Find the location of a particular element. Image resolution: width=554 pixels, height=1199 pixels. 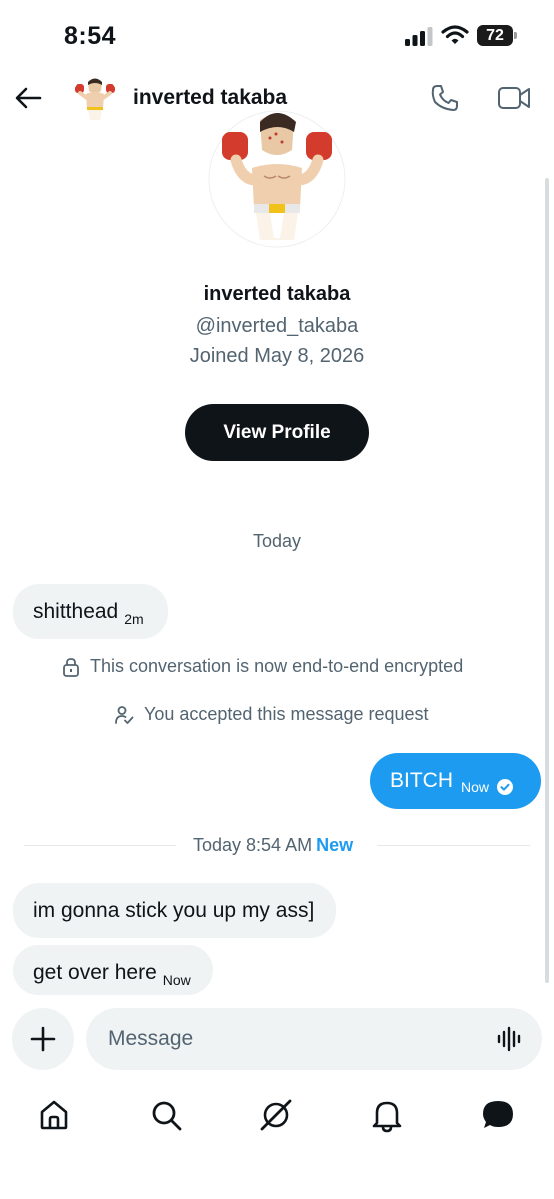

plus-icon is located at coordinates (43, 1039).